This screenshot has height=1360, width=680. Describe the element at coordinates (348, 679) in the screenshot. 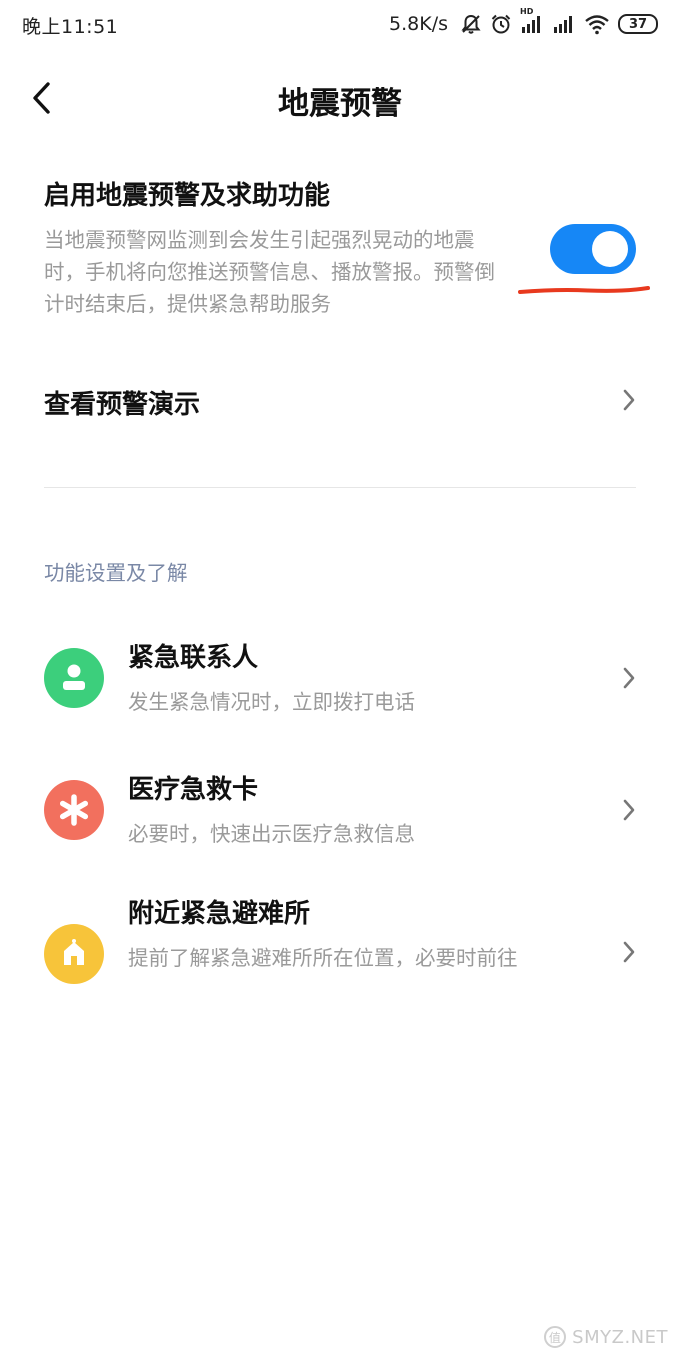

I see `feature-text: 紧急联系人 发生紧急情况时，立即拨打电话` at that location.